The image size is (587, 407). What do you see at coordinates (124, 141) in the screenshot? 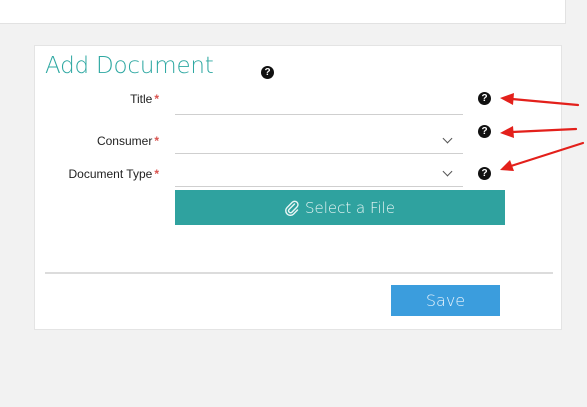
I see `consumer-label-text: Consumer` at bounding box center [124, 141].